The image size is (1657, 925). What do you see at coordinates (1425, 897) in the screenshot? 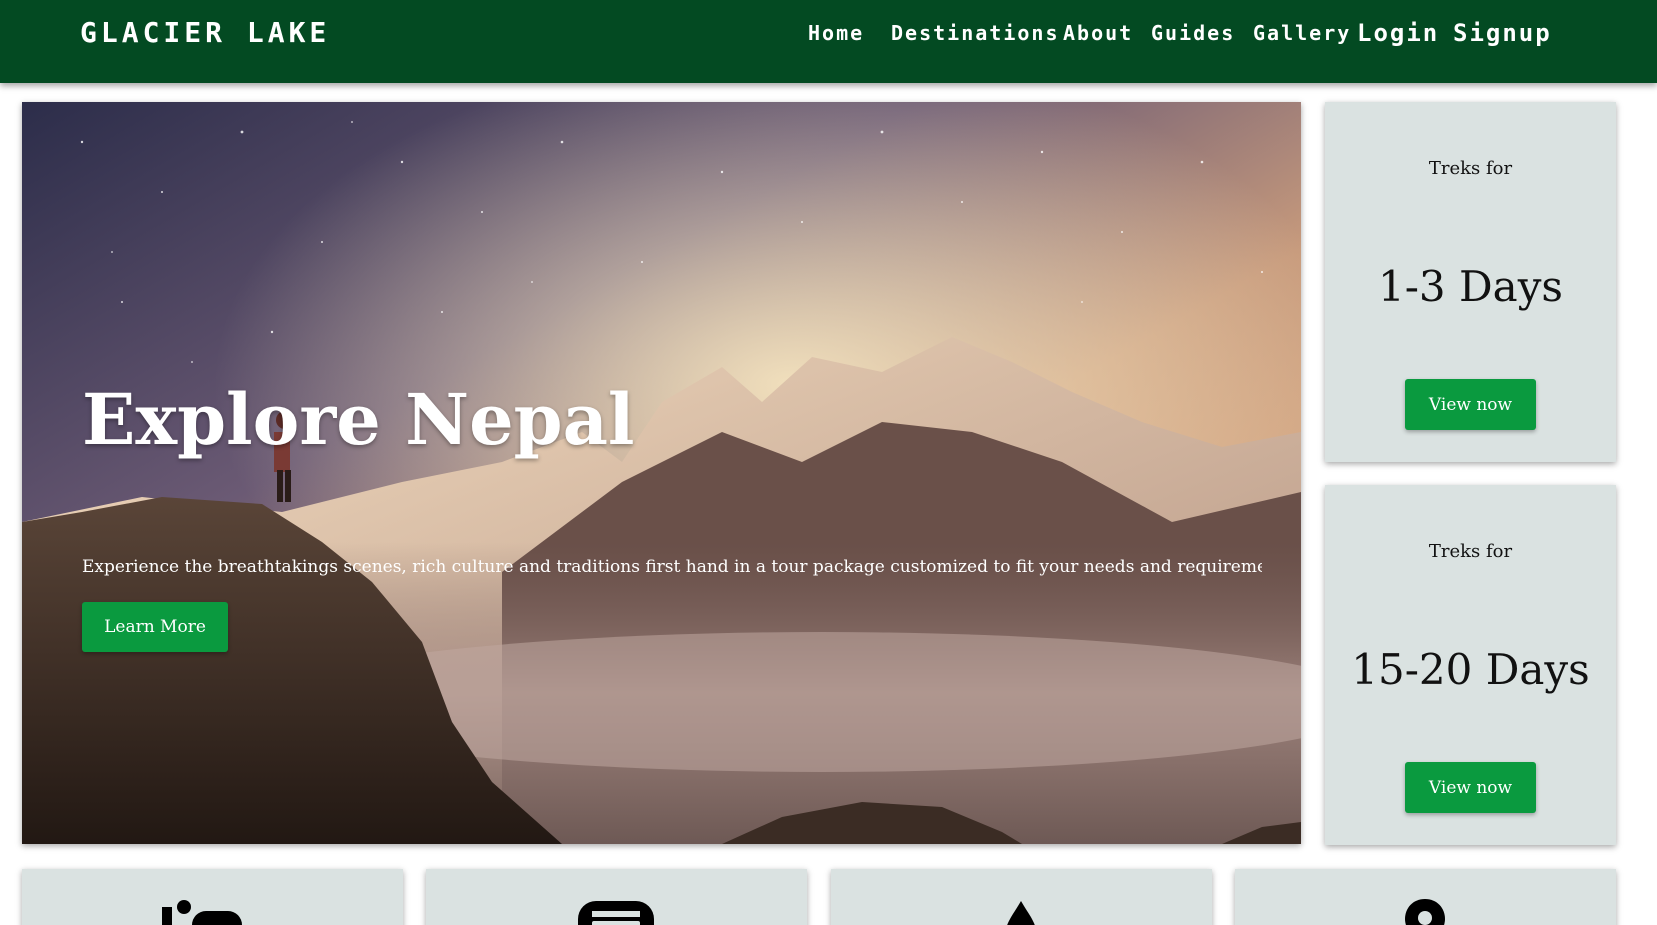
I see `feature-card-location` at bounding box center [1425, 897].